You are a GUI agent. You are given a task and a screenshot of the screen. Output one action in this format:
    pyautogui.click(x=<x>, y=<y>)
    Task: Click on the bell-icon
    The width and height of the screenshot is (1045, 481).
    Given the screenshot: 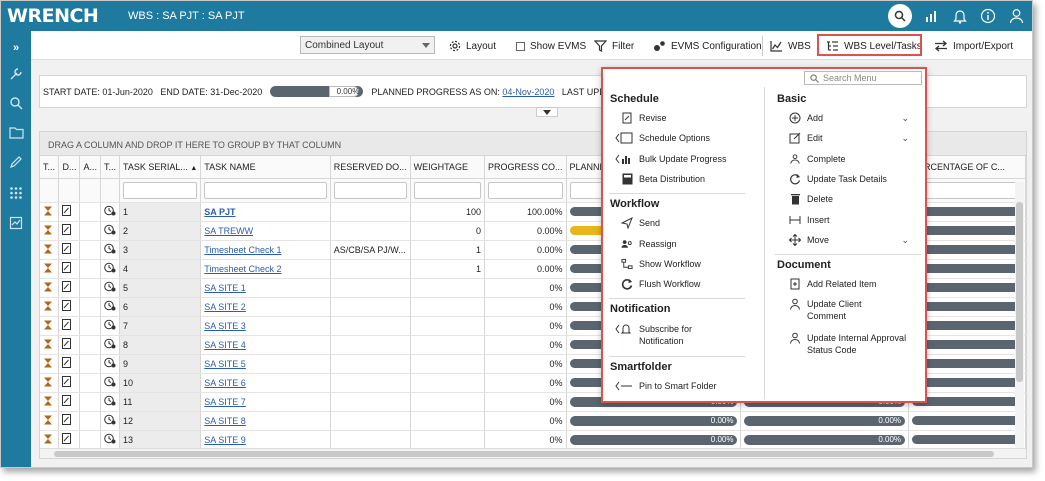 What is the action you would take?
    pyautogui.click(x=960, y=16)
    